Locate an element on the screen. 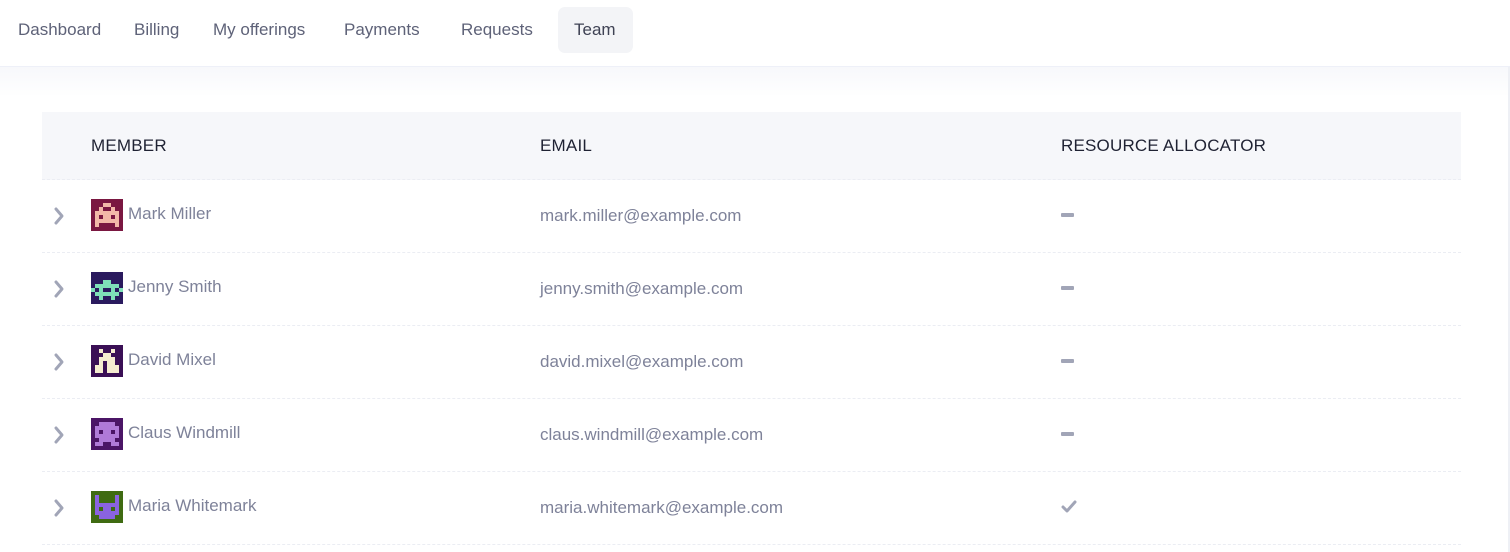 The image size is (1510, 552). member-email: jenny.smith@example.com is located at coordinates (642, 288).